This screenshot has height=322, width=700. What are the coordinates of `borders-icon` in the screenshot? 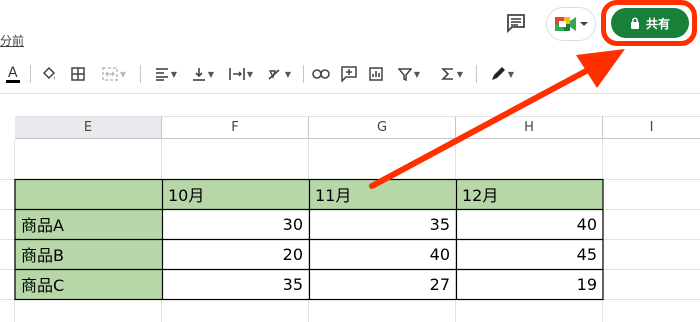 It's located at (78, 74).